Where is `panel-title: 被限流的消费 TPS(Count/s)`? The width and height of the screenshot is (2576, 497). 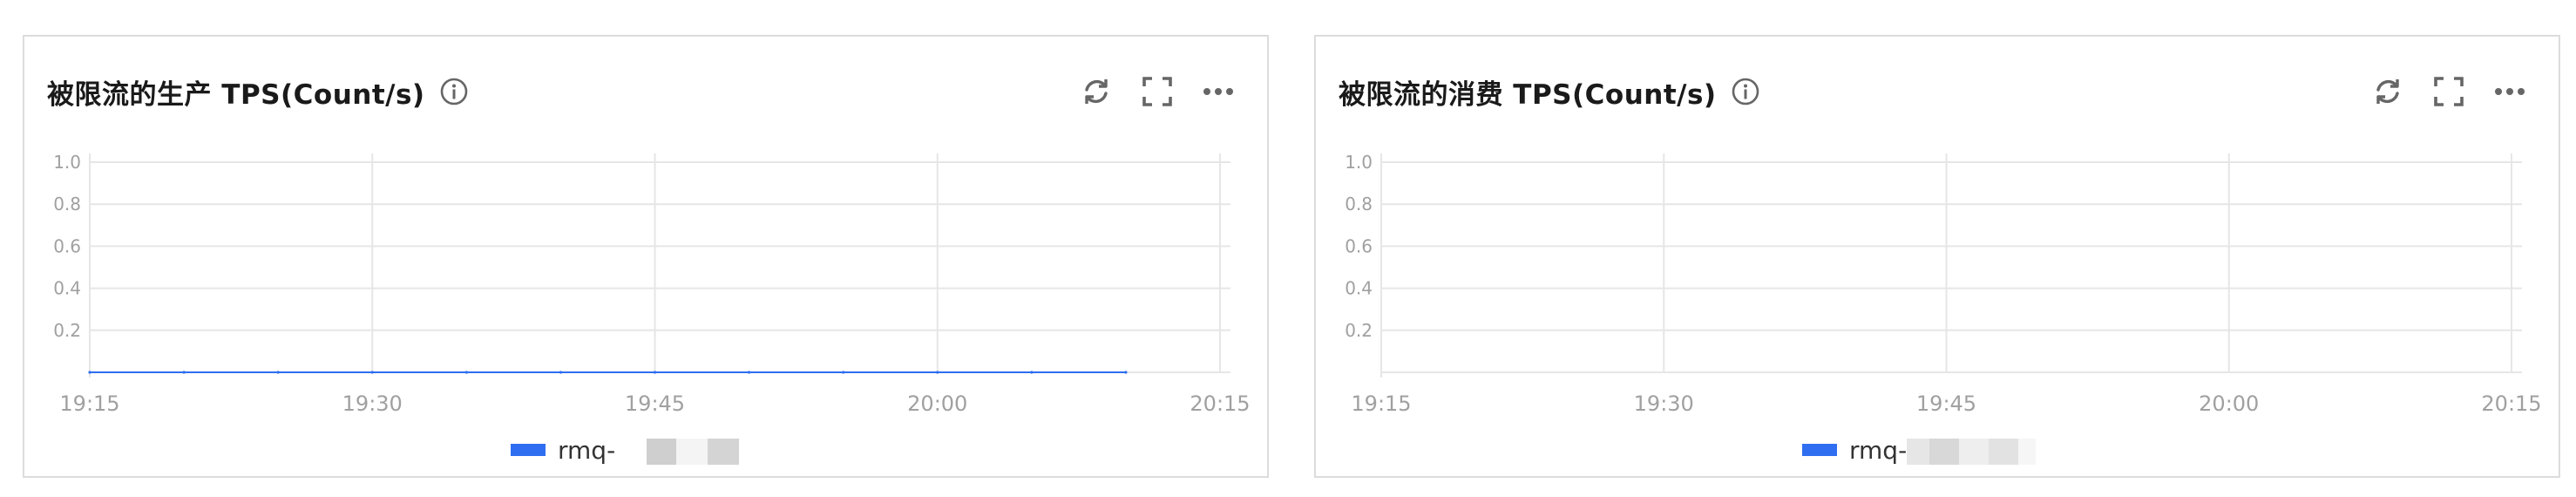
panel-title: 被限流的消费 TPS(Count/s) is located at coordinates (1528, 95).